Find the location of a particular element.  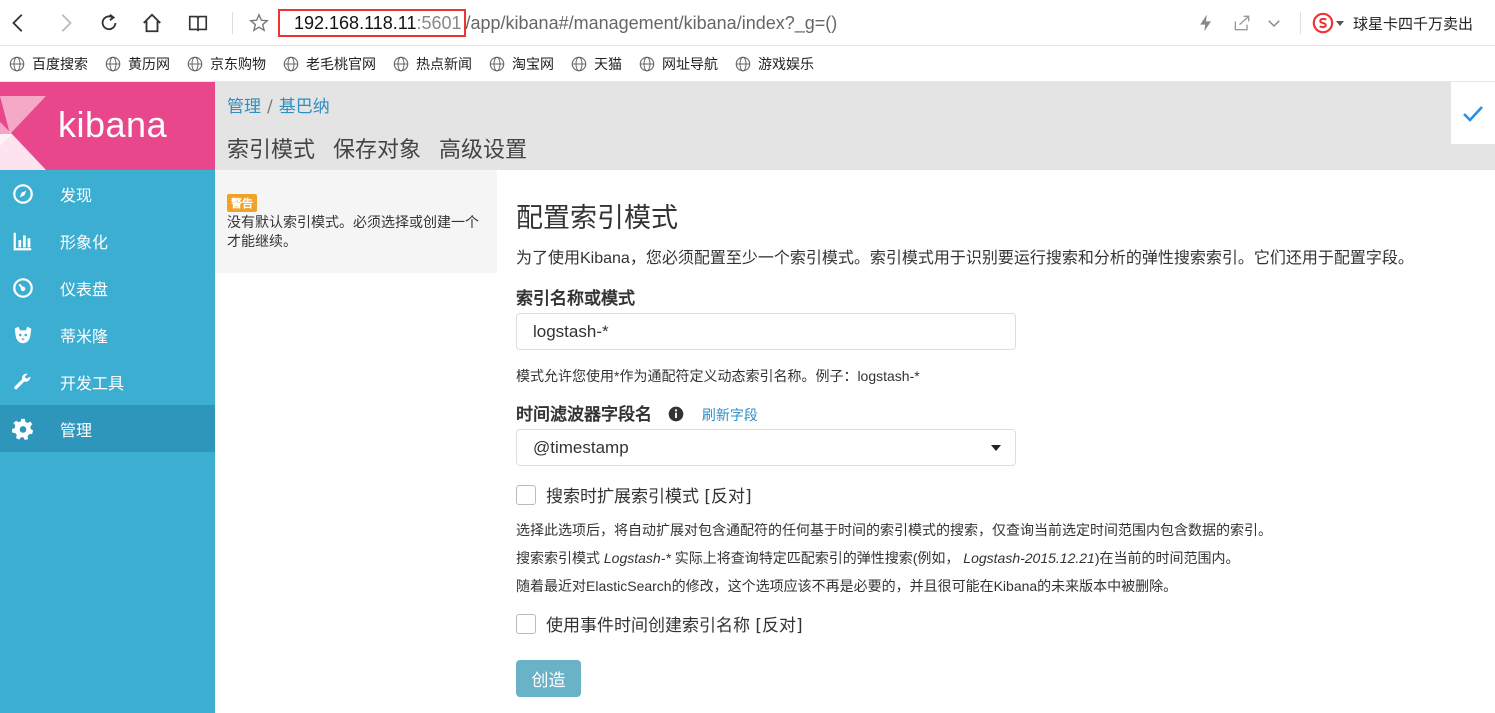

reload-button is located at coordinates (109, 23).